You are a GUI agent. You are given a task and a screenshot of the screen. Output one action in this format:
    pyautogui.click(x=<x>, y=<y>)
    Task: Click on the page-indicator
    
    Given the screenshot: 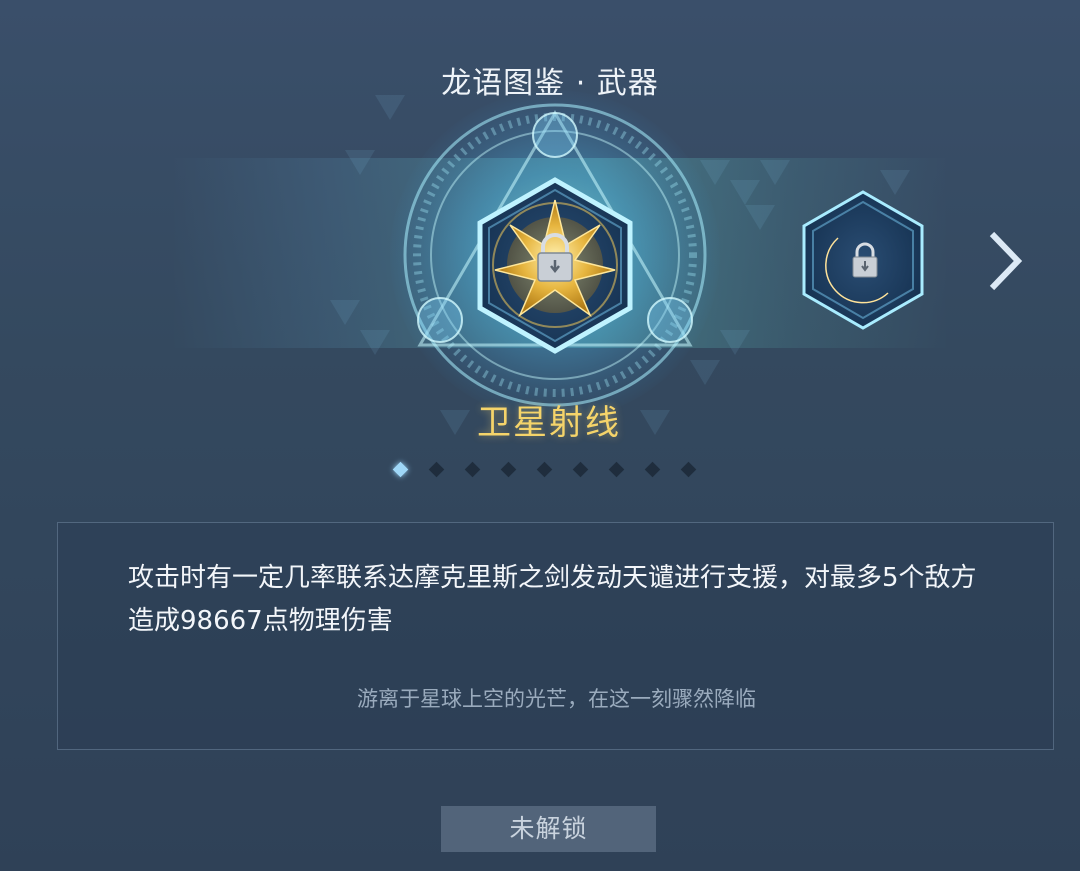 What is the action you would take?
    pyautogui.click(x=544, y=470)
    